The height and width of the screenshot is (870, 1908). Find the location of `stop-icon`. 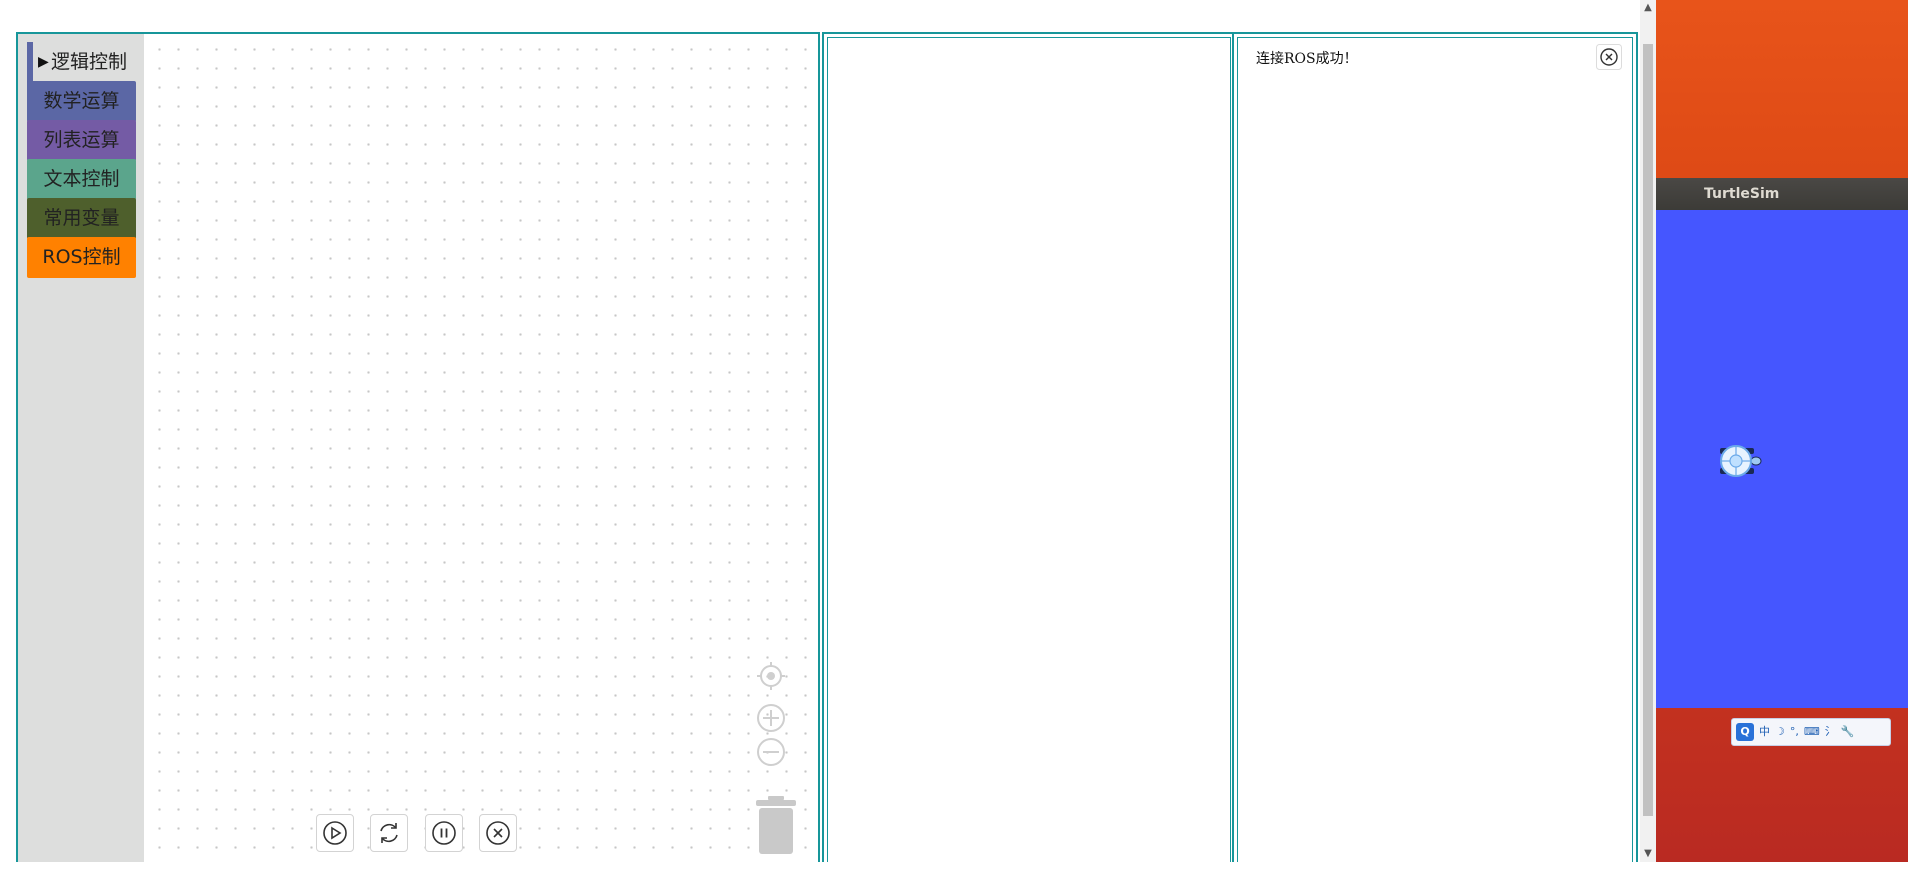

stop-icon is located at coordinates (498, 833).